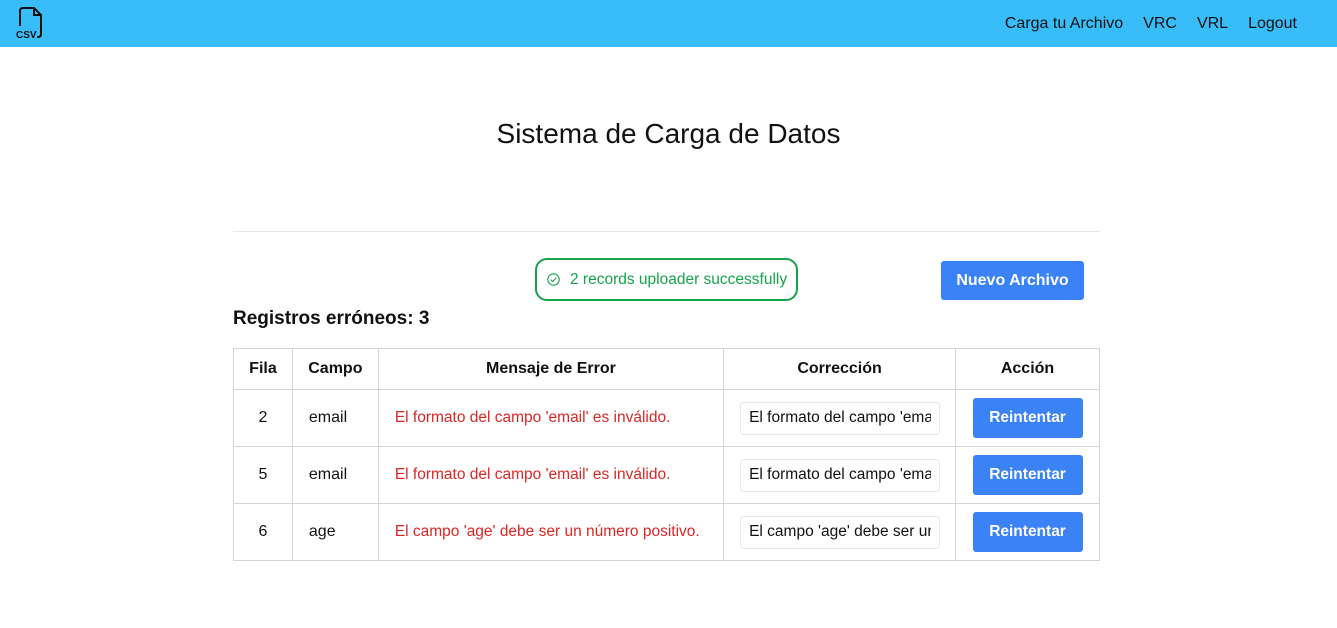 The image size is (1337, 628). I want to click on header-message: Mensaje de Error, so click(551, 369).